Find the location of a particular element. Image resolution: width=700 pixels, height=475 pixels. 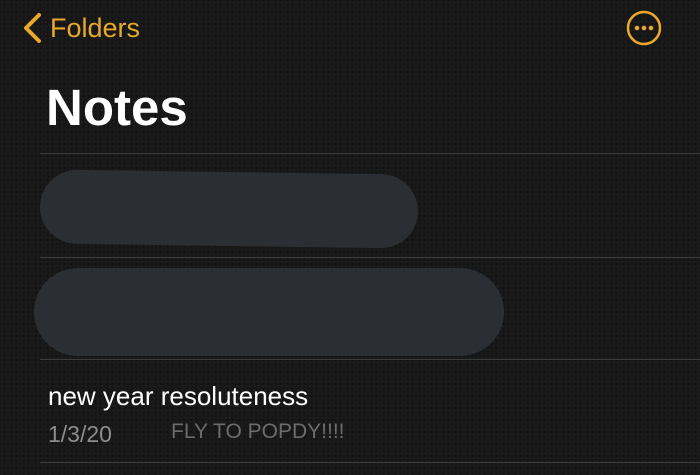

page-title: Notes is located at coordinates (117, 107).